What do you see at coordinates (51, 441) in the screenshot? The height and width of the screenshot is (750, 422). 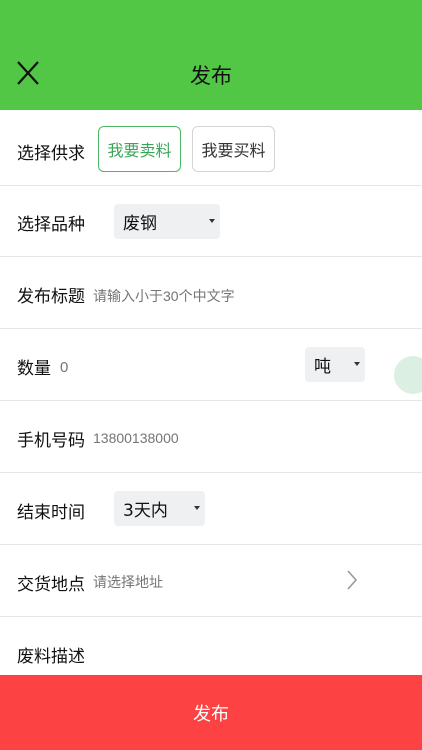 I see `phone-label: 手机号码` at bounding box center [51, 441].